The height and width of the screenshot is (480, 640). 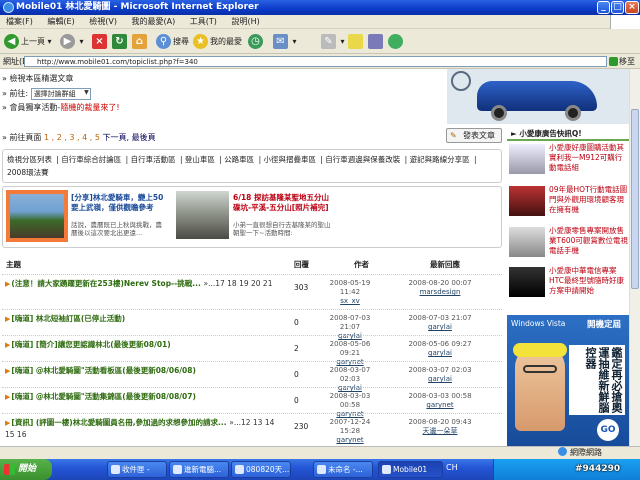 What do you see at coordinates (527, 201) in the screenshot?
I see `phone-image` at bounding box center [527, 201].